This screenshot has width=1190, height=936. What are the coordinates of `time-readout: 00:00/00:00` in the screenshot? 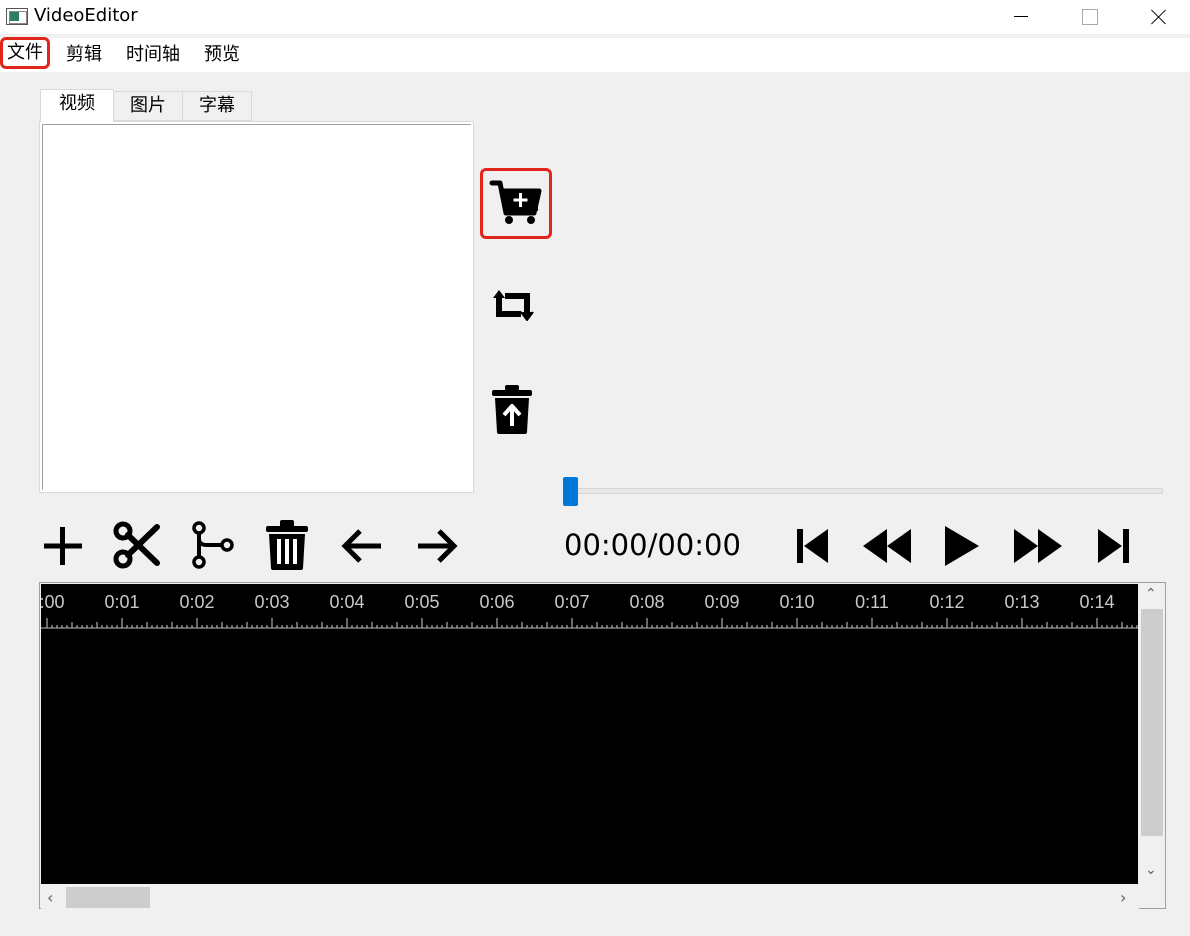 It's located at (652, 545).